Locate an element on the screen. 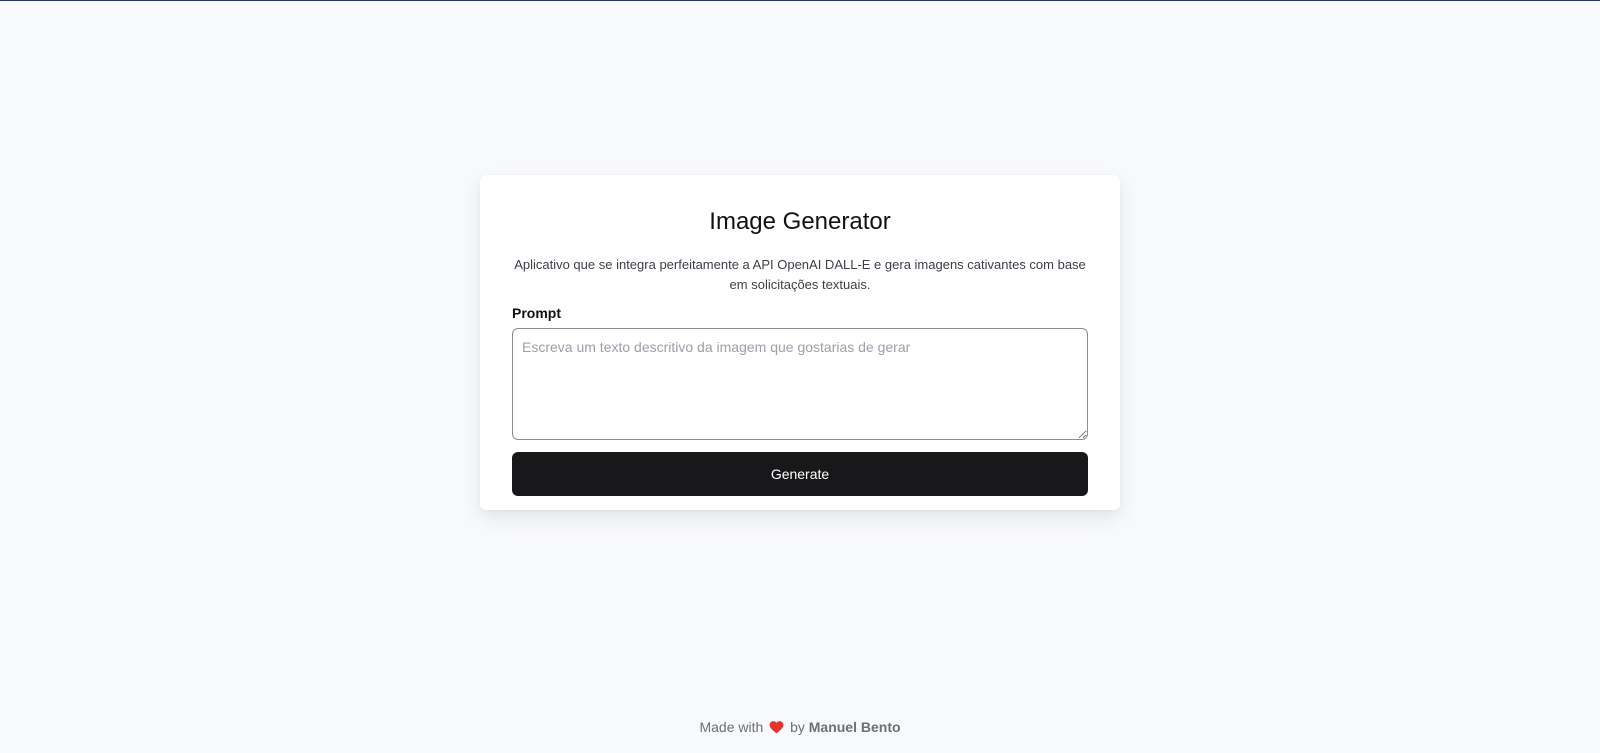 The height and width of the screenshot is (753, 1600). prompt-label: Prompt is located at coordinates (536, 313).